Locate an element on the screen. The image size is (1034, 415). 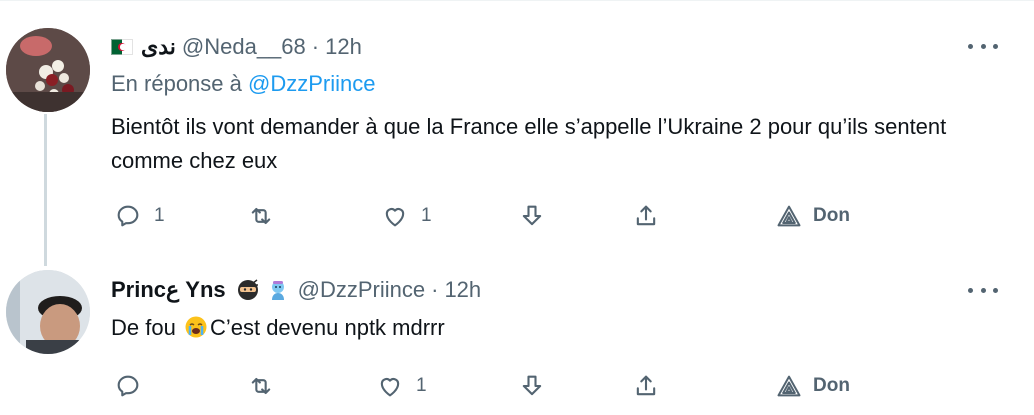
tweet-text: De fou C’est devenu nptk mdrrr is located at coordinates (278, 328).